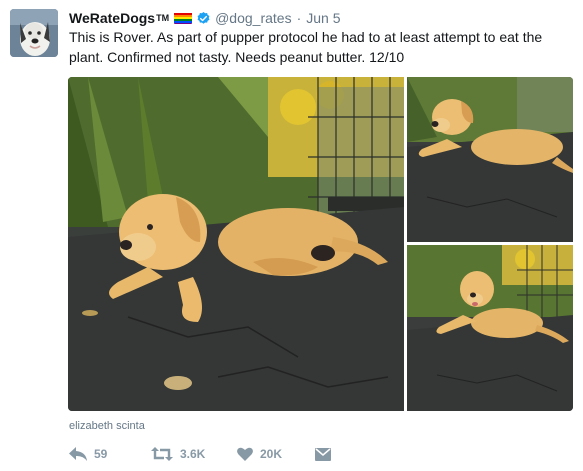  What do you see at coordinates (271, 454) in the screenshot?
I see `like-count: 20K` at bounding box center [271, 454].